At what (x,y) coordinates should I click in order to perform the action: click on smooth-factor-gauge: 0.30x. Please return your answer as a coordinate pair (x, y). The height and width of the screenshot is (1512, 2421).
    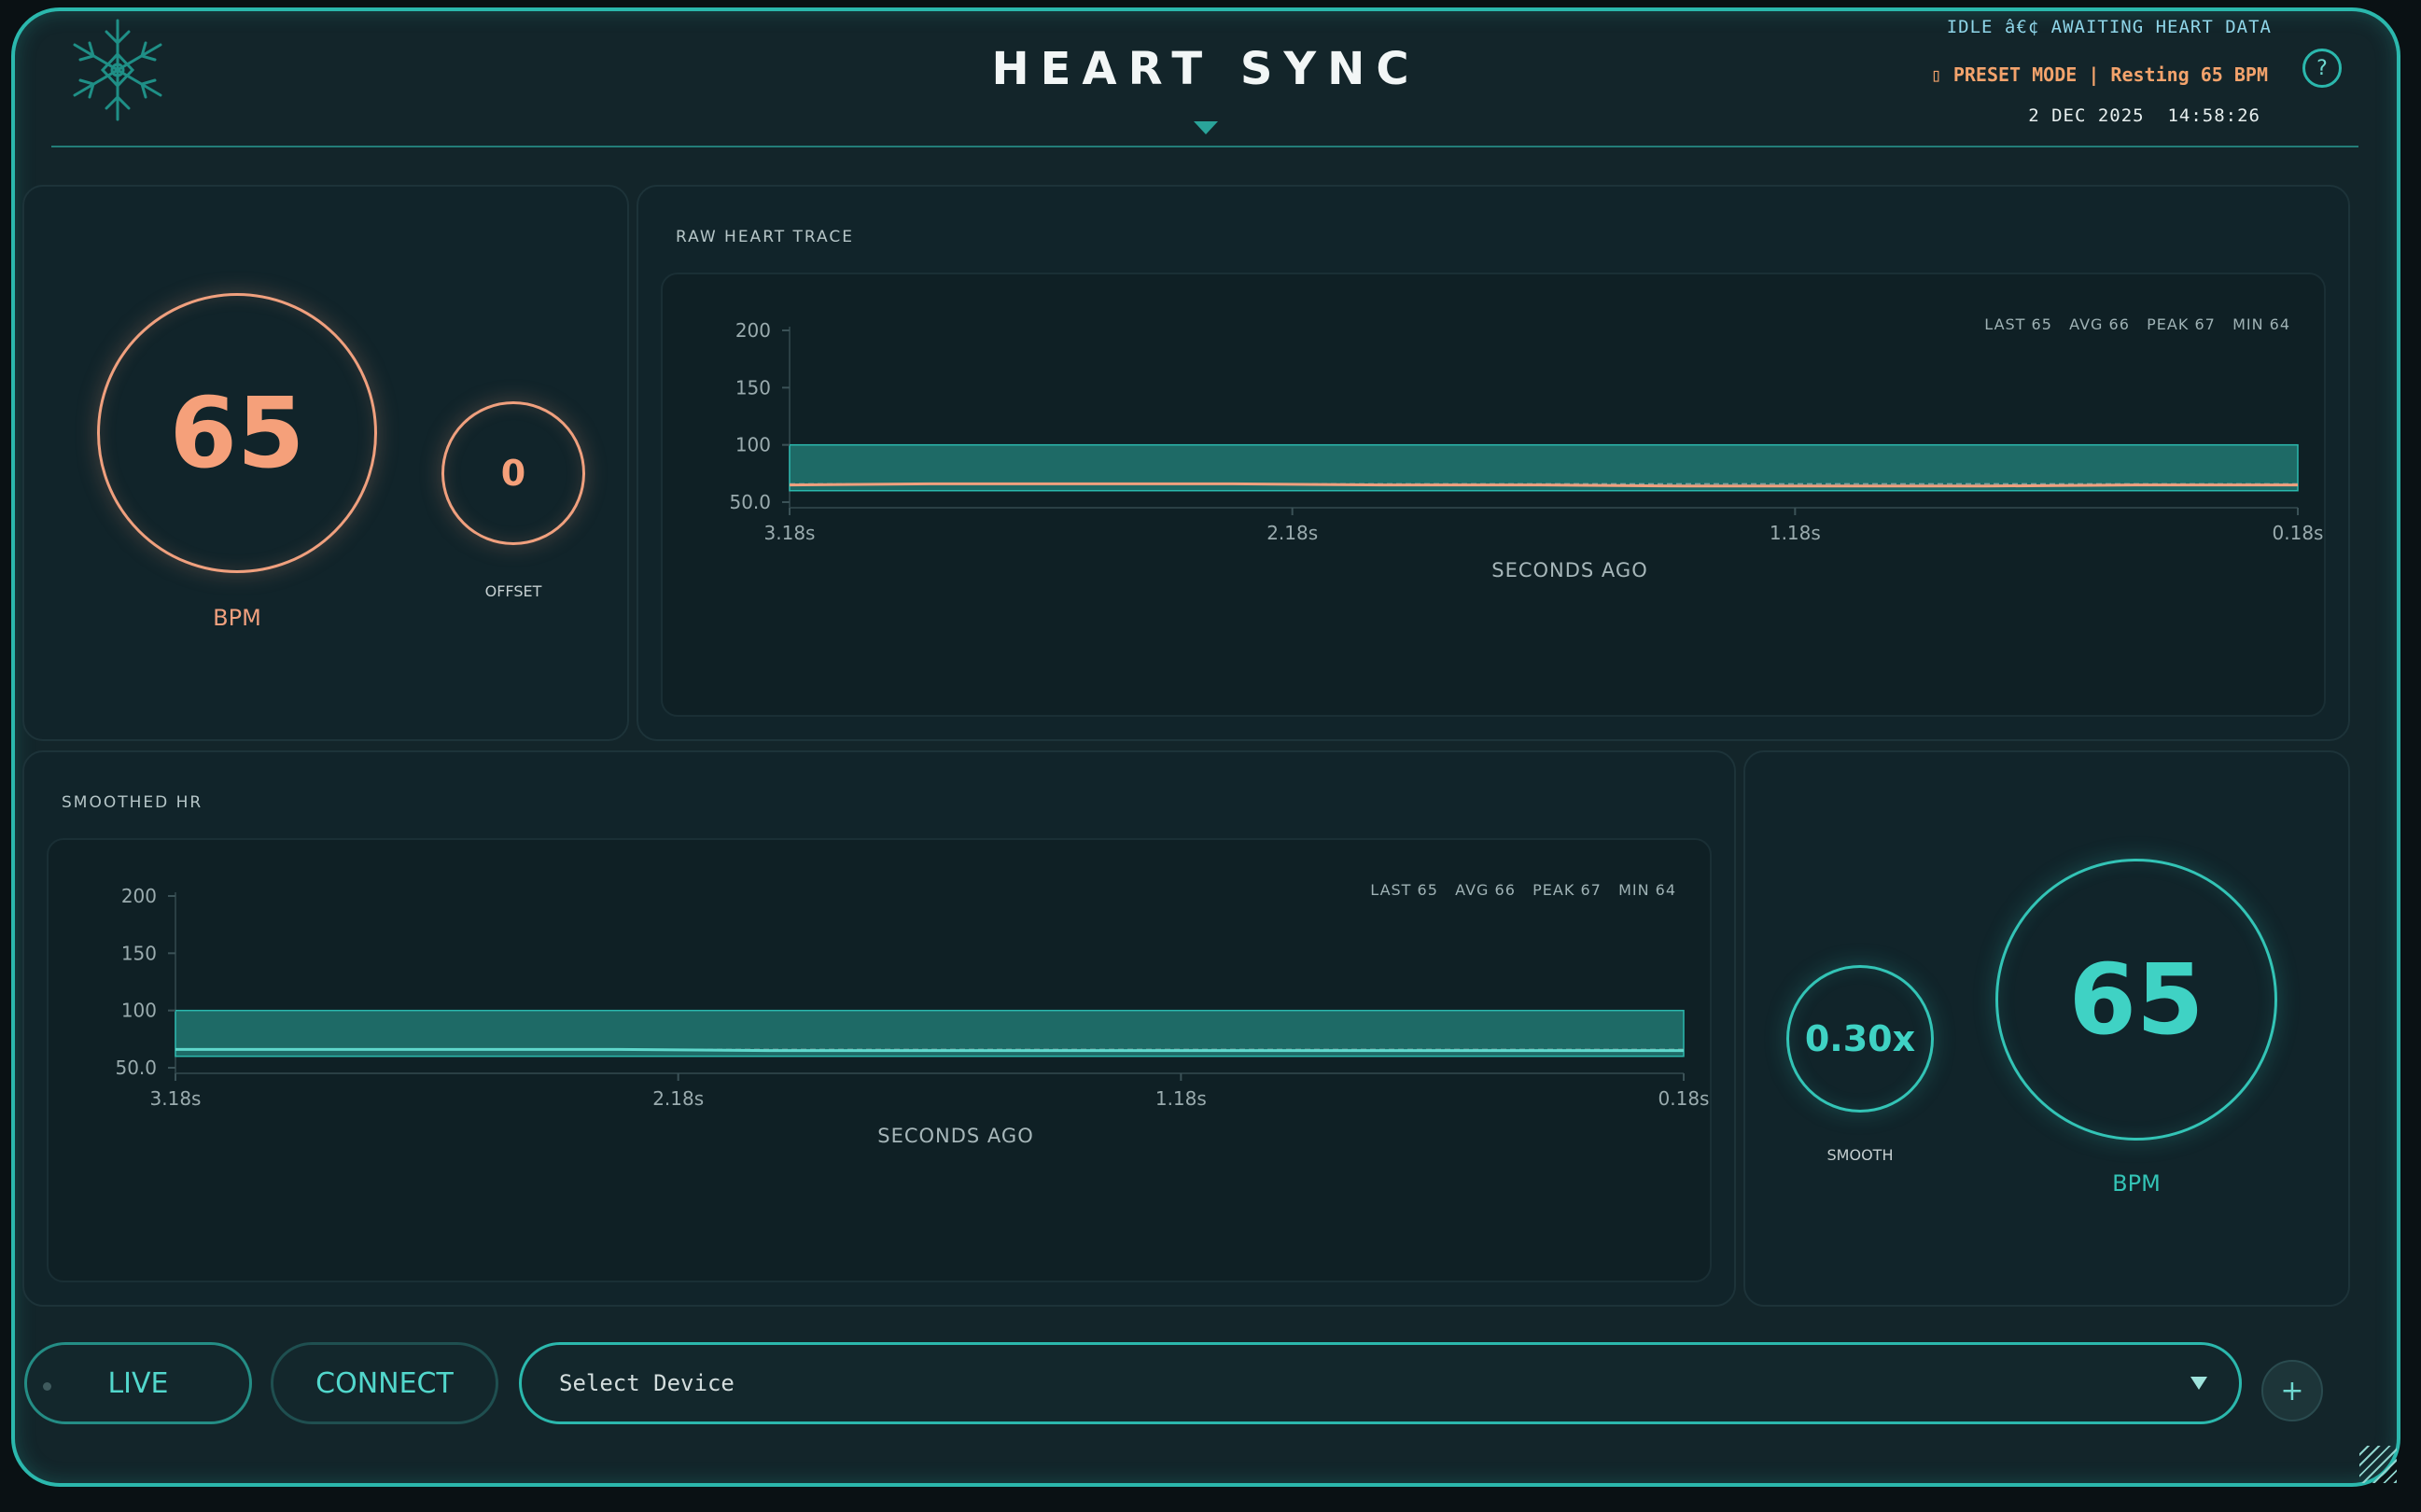
    Looking at the image, I should click on (1860, 1039).